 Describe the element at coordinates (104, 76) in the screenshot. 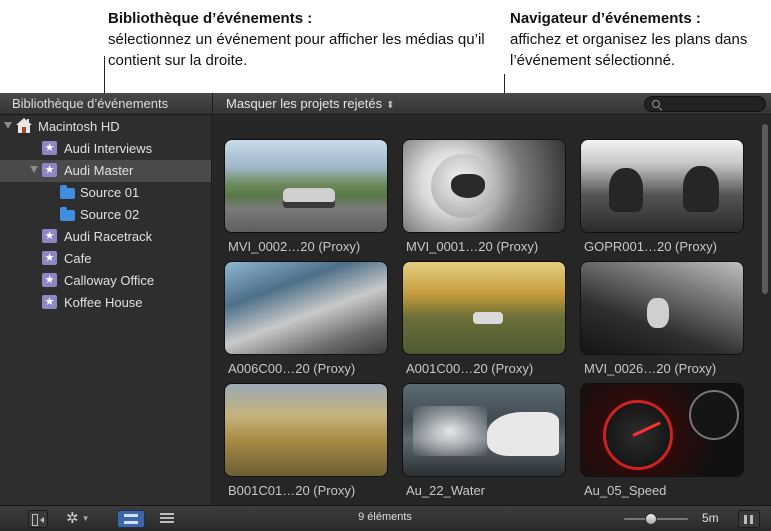

I see `callout-leader-line` at that location.